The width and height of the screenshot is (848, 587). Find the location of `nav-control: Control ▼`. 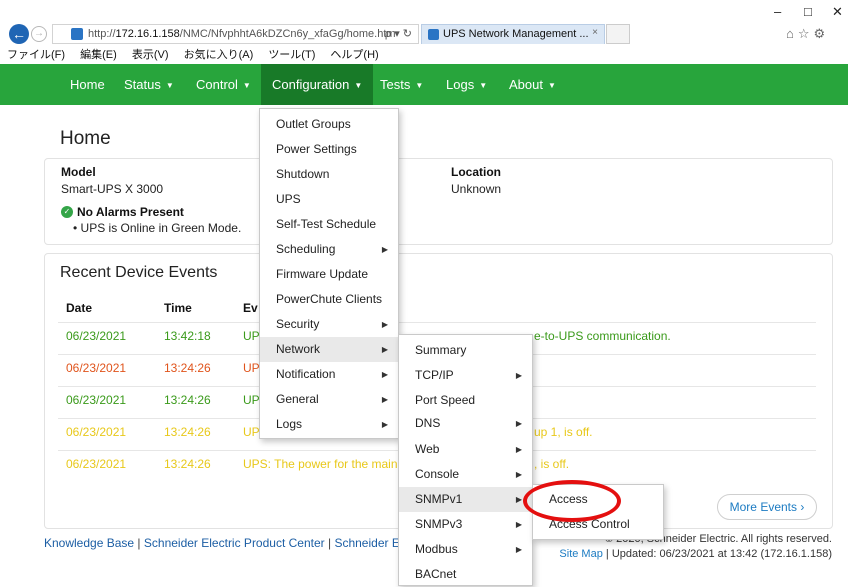

nav-control: Control ▼ is located at coordinates (223, 84).